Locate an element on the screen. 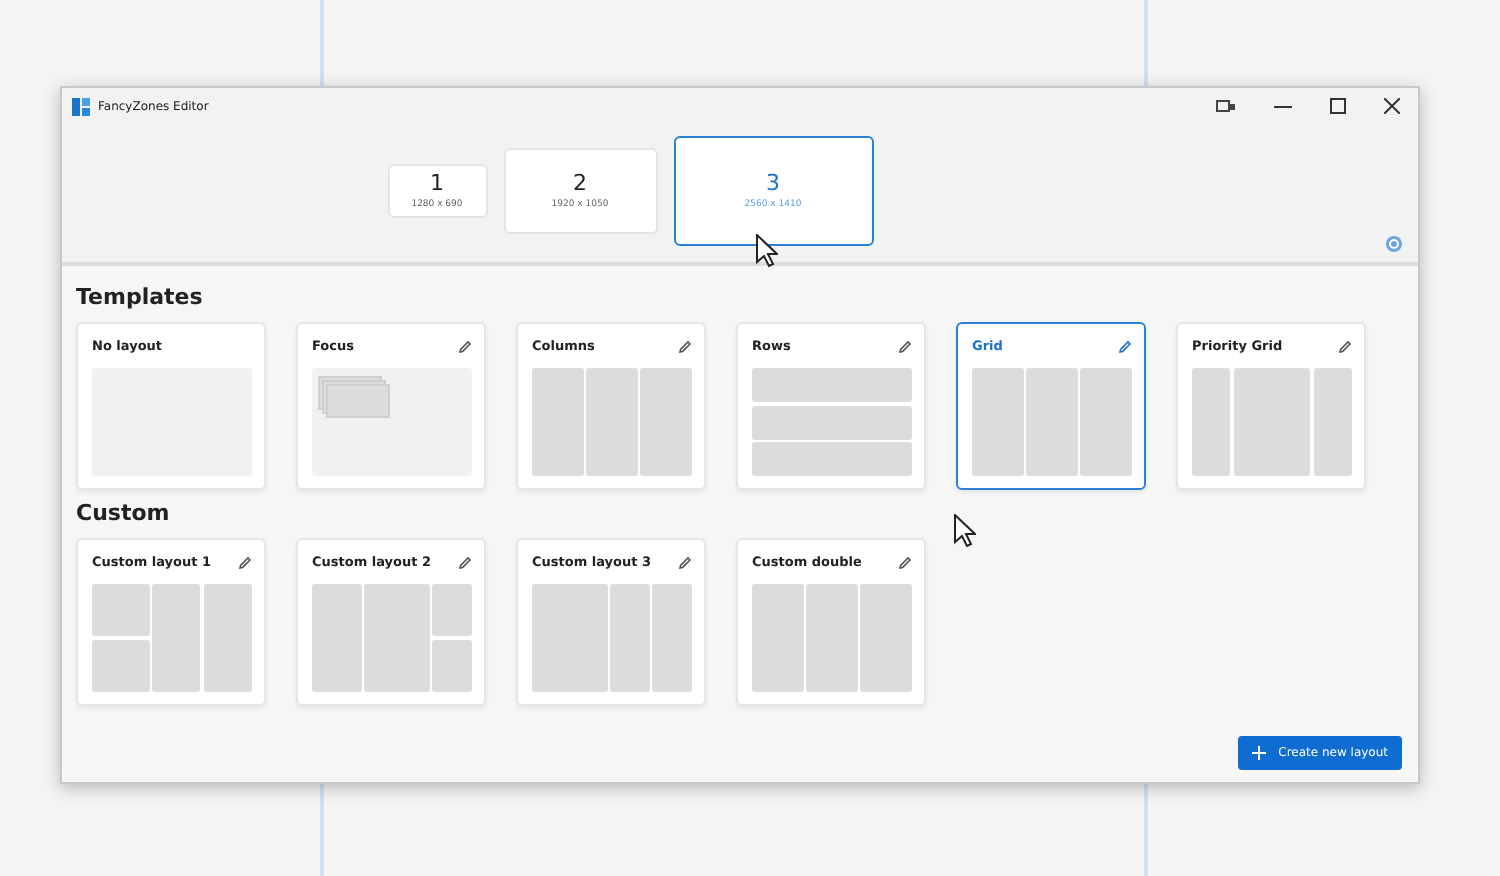 The height and width of the screenshot is (876, 1500). section-heading: Custom is located at coordinates (124, 513).